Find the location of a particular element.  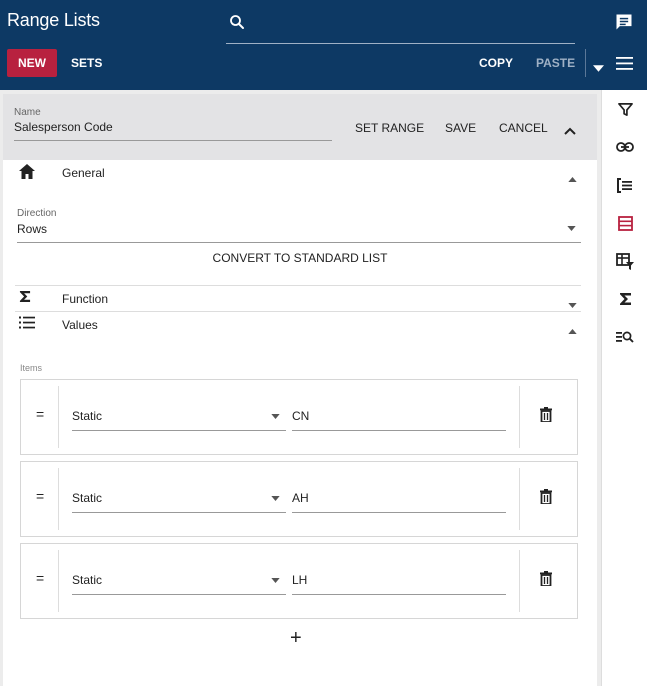

value-input: LH is located at coordinates (299, 580).